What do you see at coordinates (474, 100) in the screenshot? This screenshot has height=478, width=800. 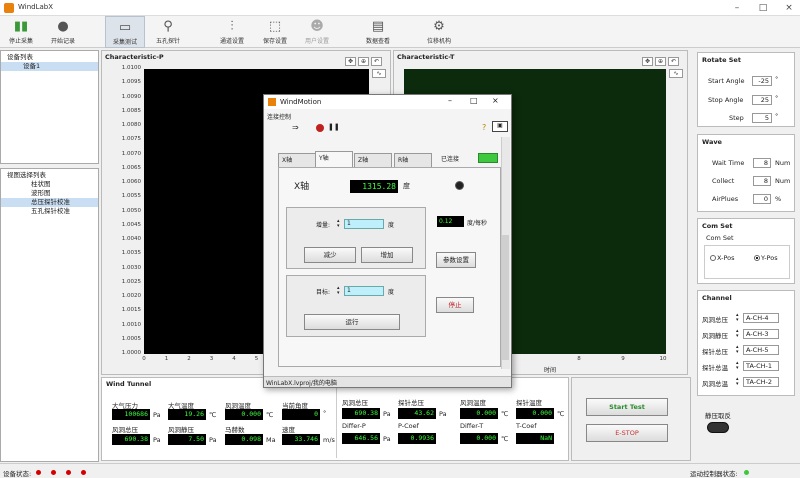 I see `dialog-maximize-button: □` at bounding box center [474, 100].